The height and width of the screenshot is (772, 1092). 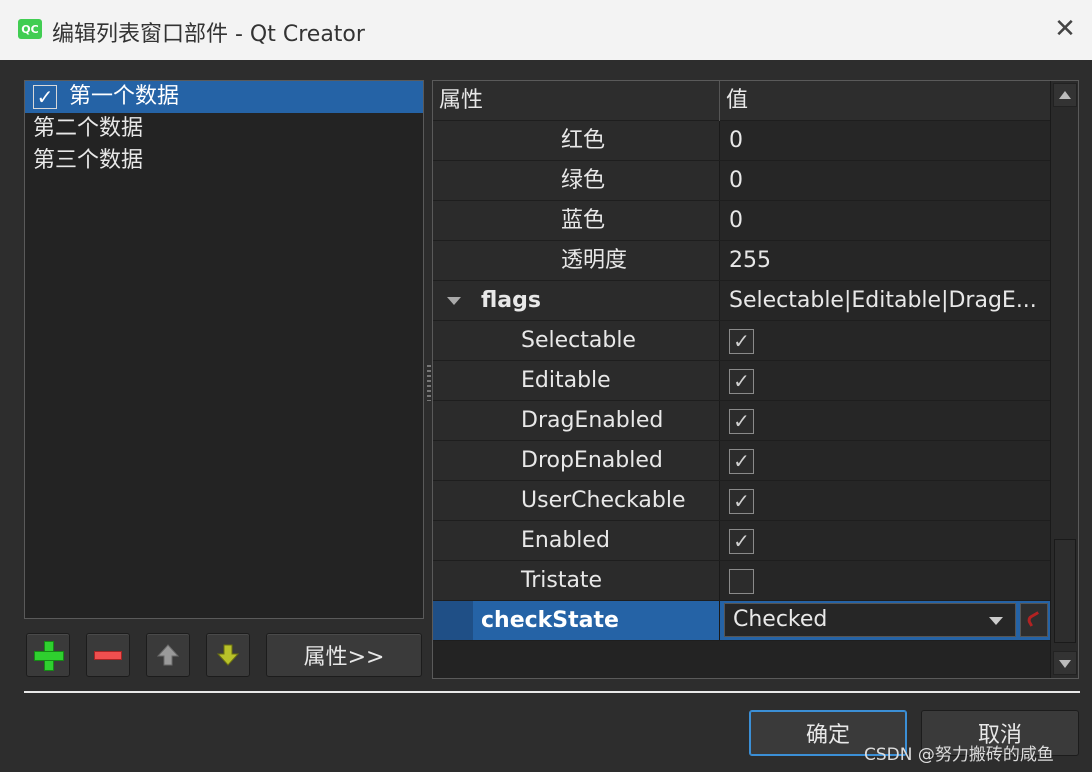 What do you see at coordinates (734, 101) in the screenshot?
I see `header-value: 值` at bounding box center [734, 101].